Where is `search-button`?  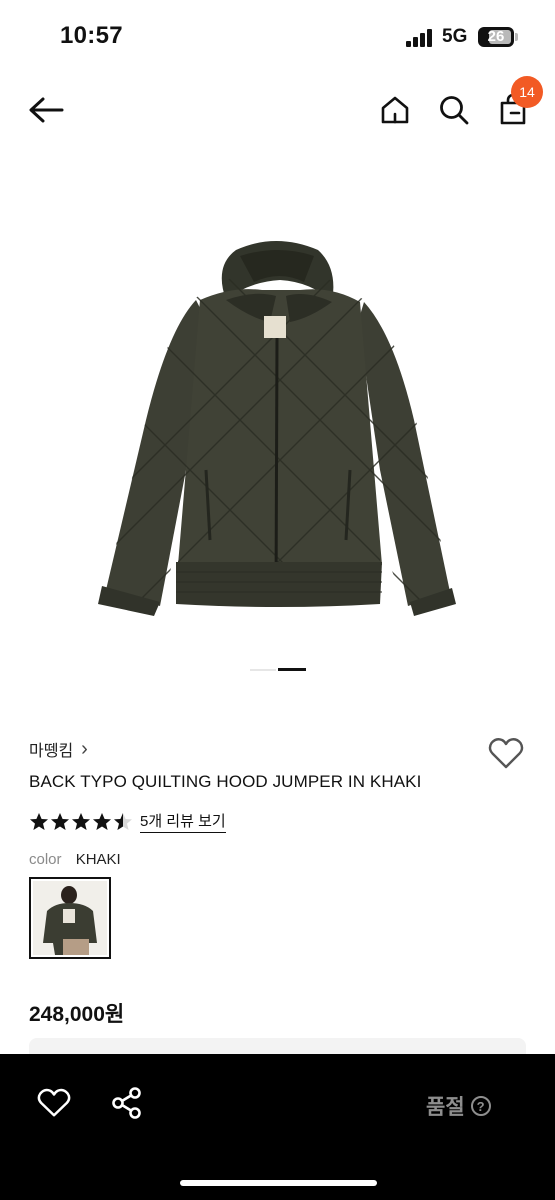
search-button is located at coordinates (454, 110).